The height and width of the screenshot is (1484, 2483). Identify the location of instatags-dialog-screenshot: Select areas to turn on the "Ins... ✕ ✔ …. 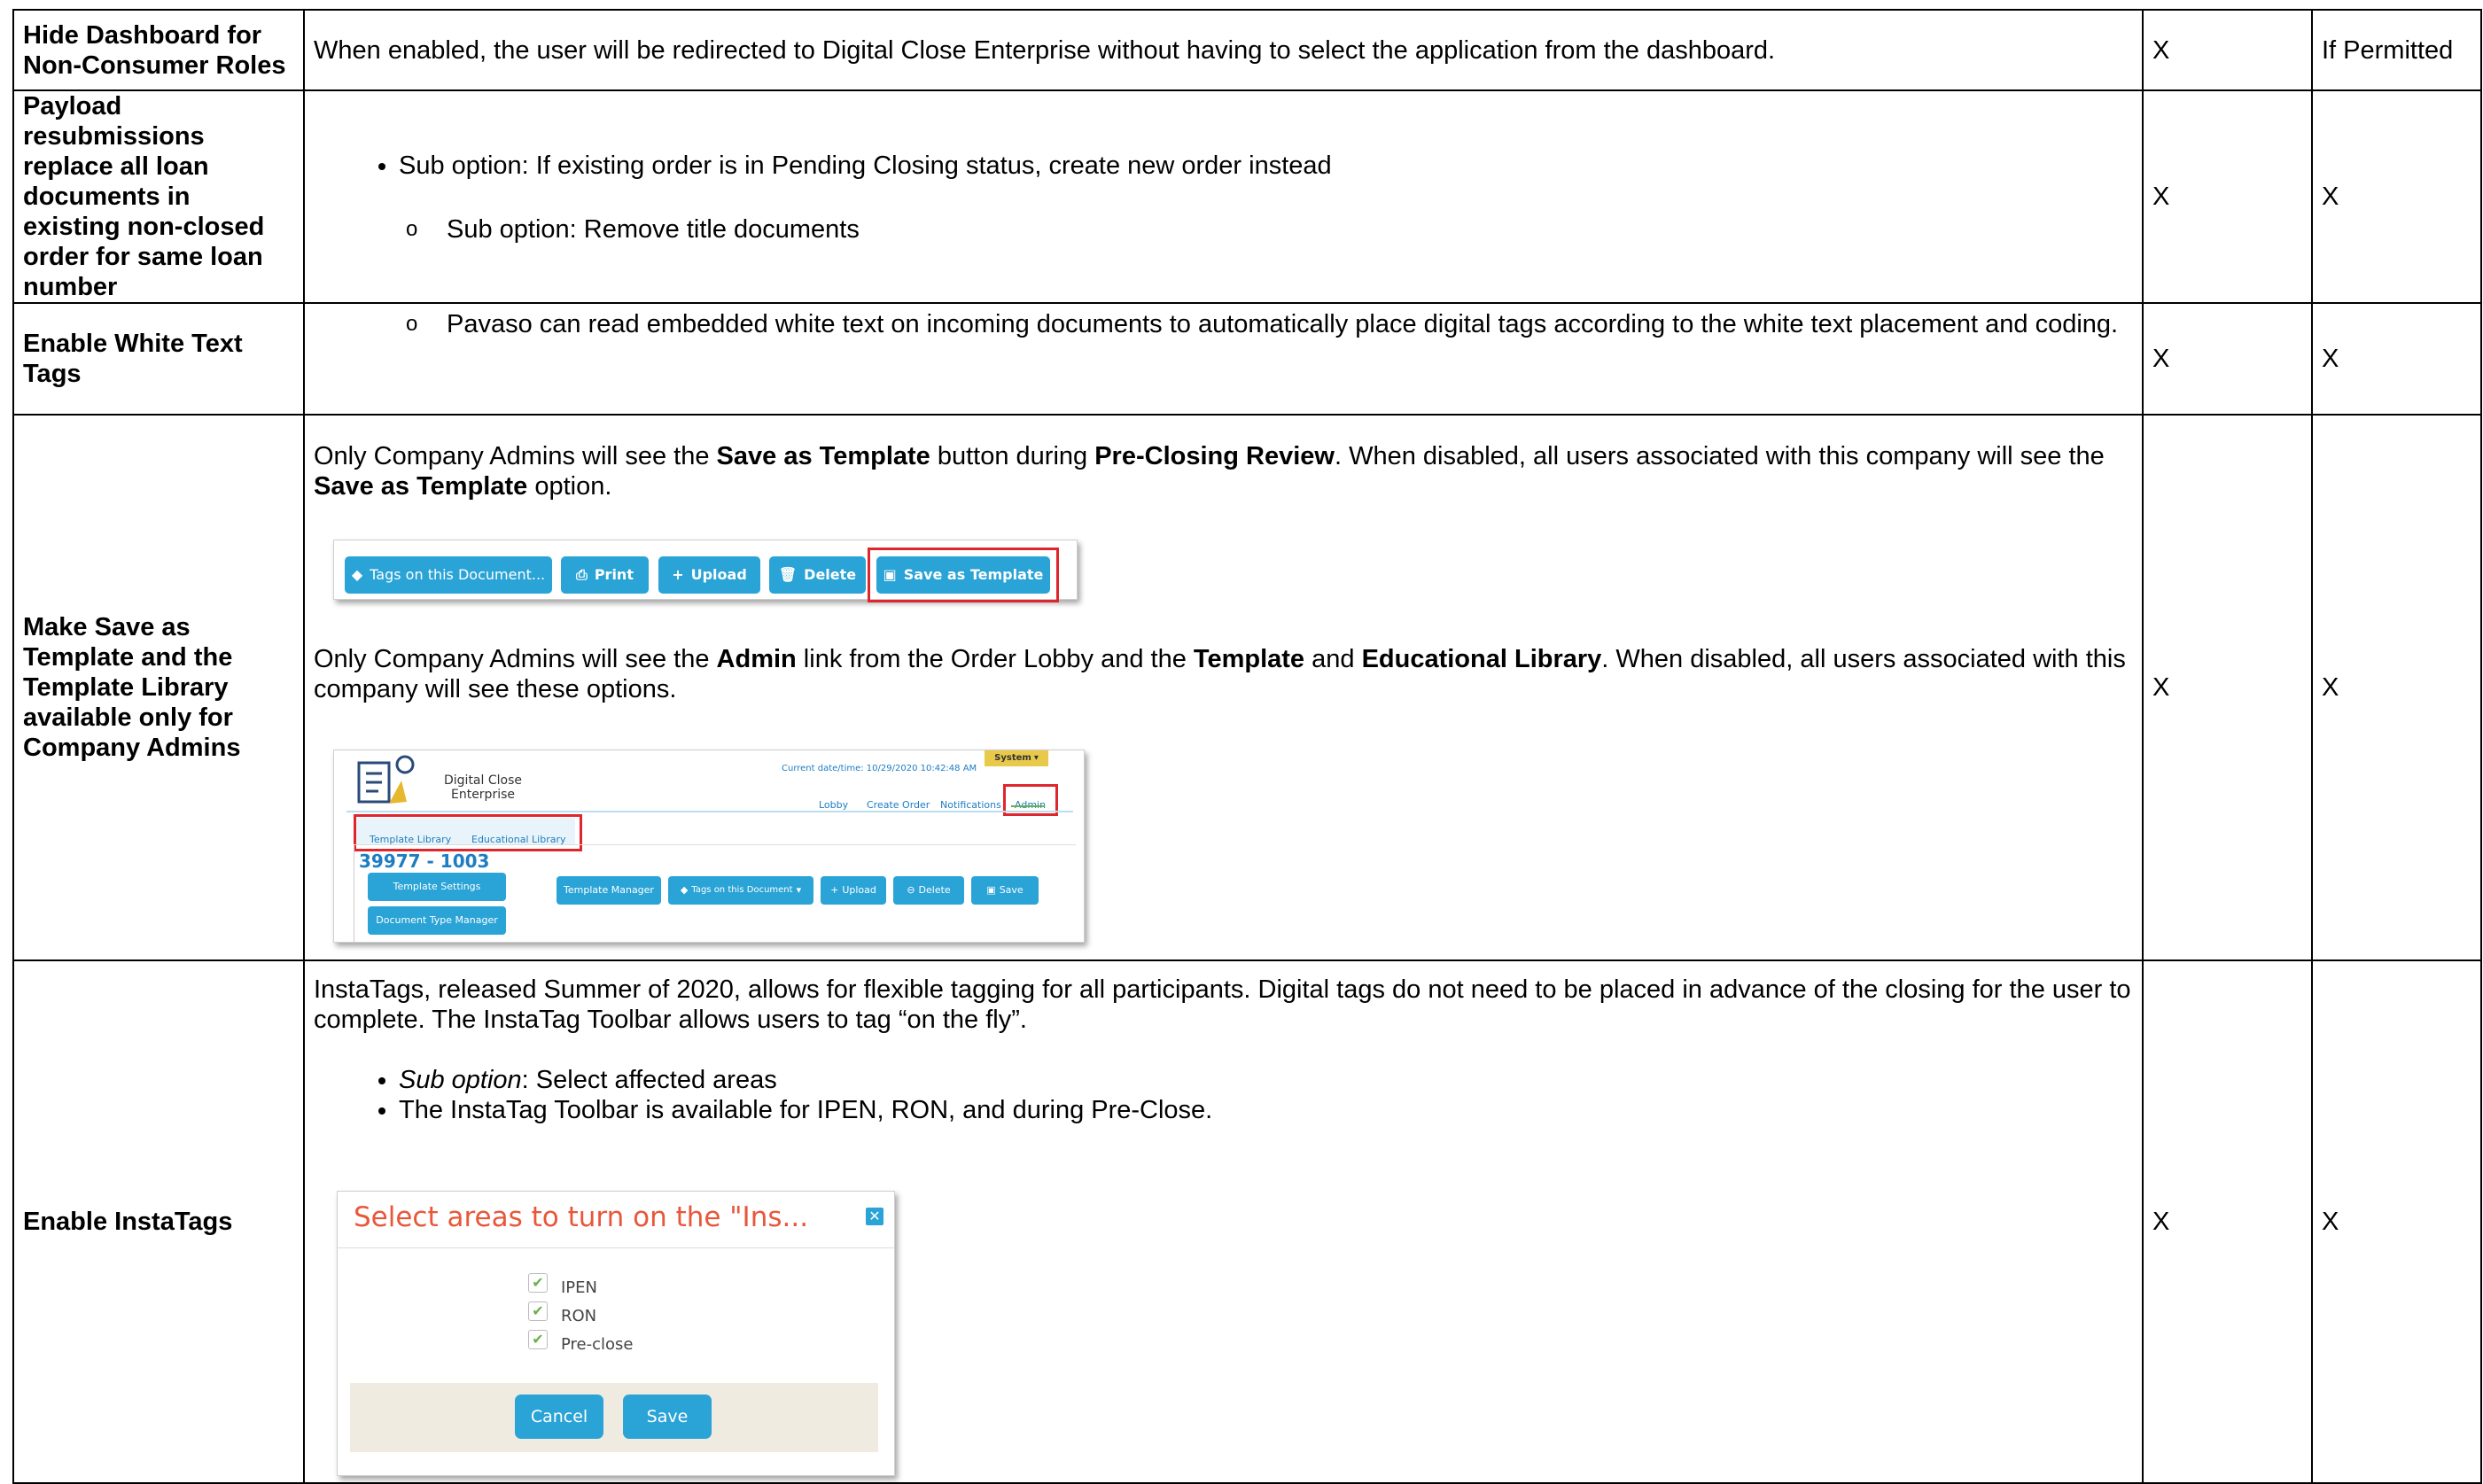
(616, 1333).